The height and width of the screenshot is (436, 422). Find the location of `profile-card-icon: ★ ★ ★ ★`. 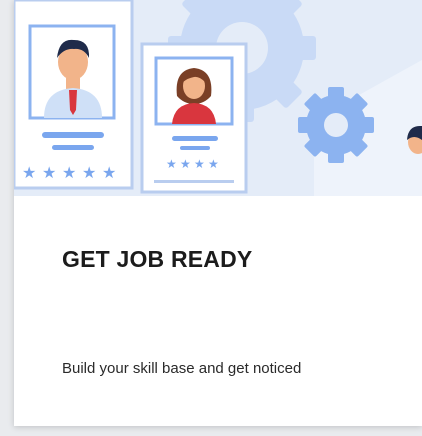

profile-card-icon: ★ ★ ★ ★ is located at coordinates (194, 118).